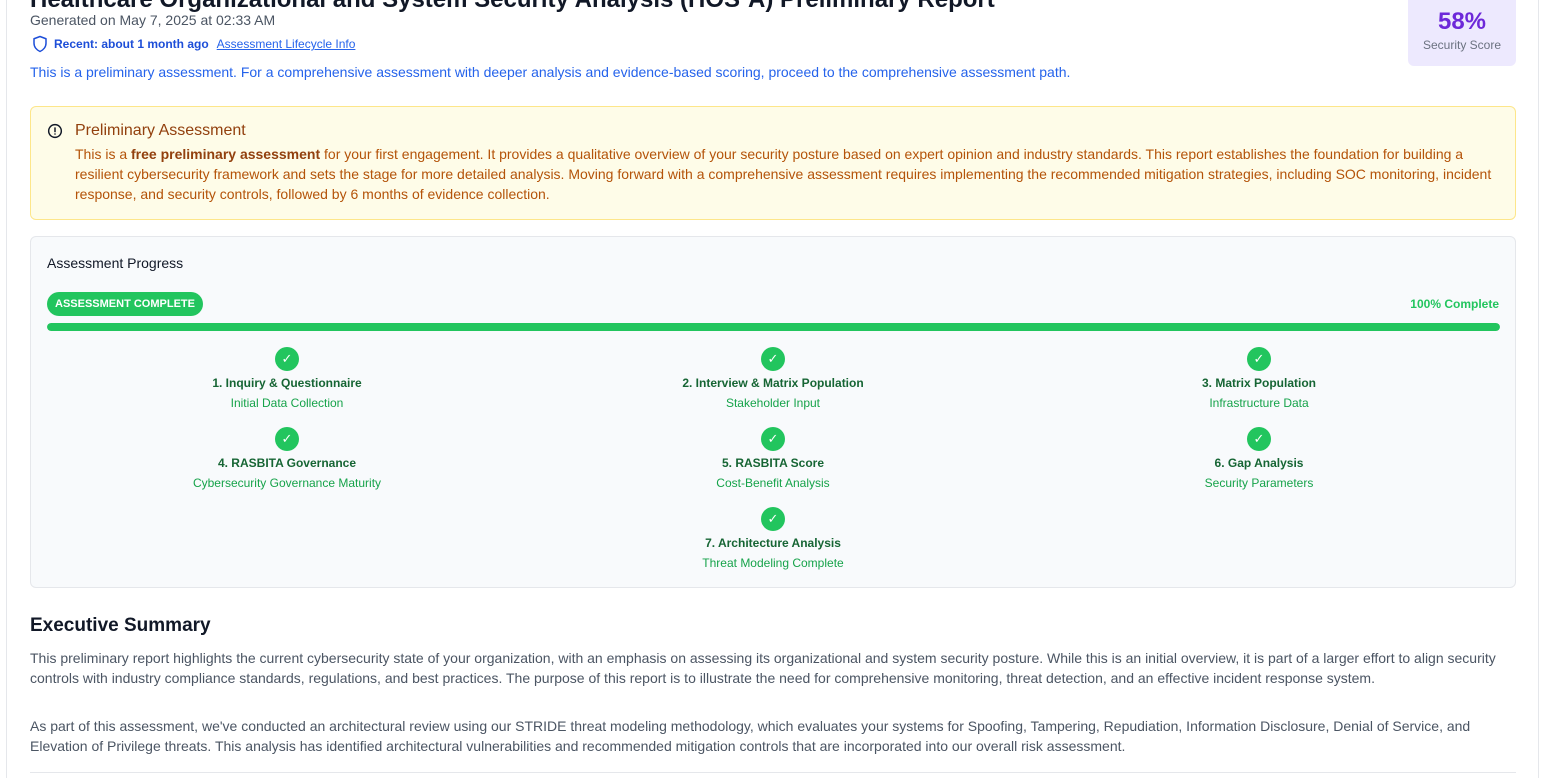  What do you see at coordinates (55, 131) in the screenshot?
I see `alert-circle-icon` at bounding box center [55, 131].